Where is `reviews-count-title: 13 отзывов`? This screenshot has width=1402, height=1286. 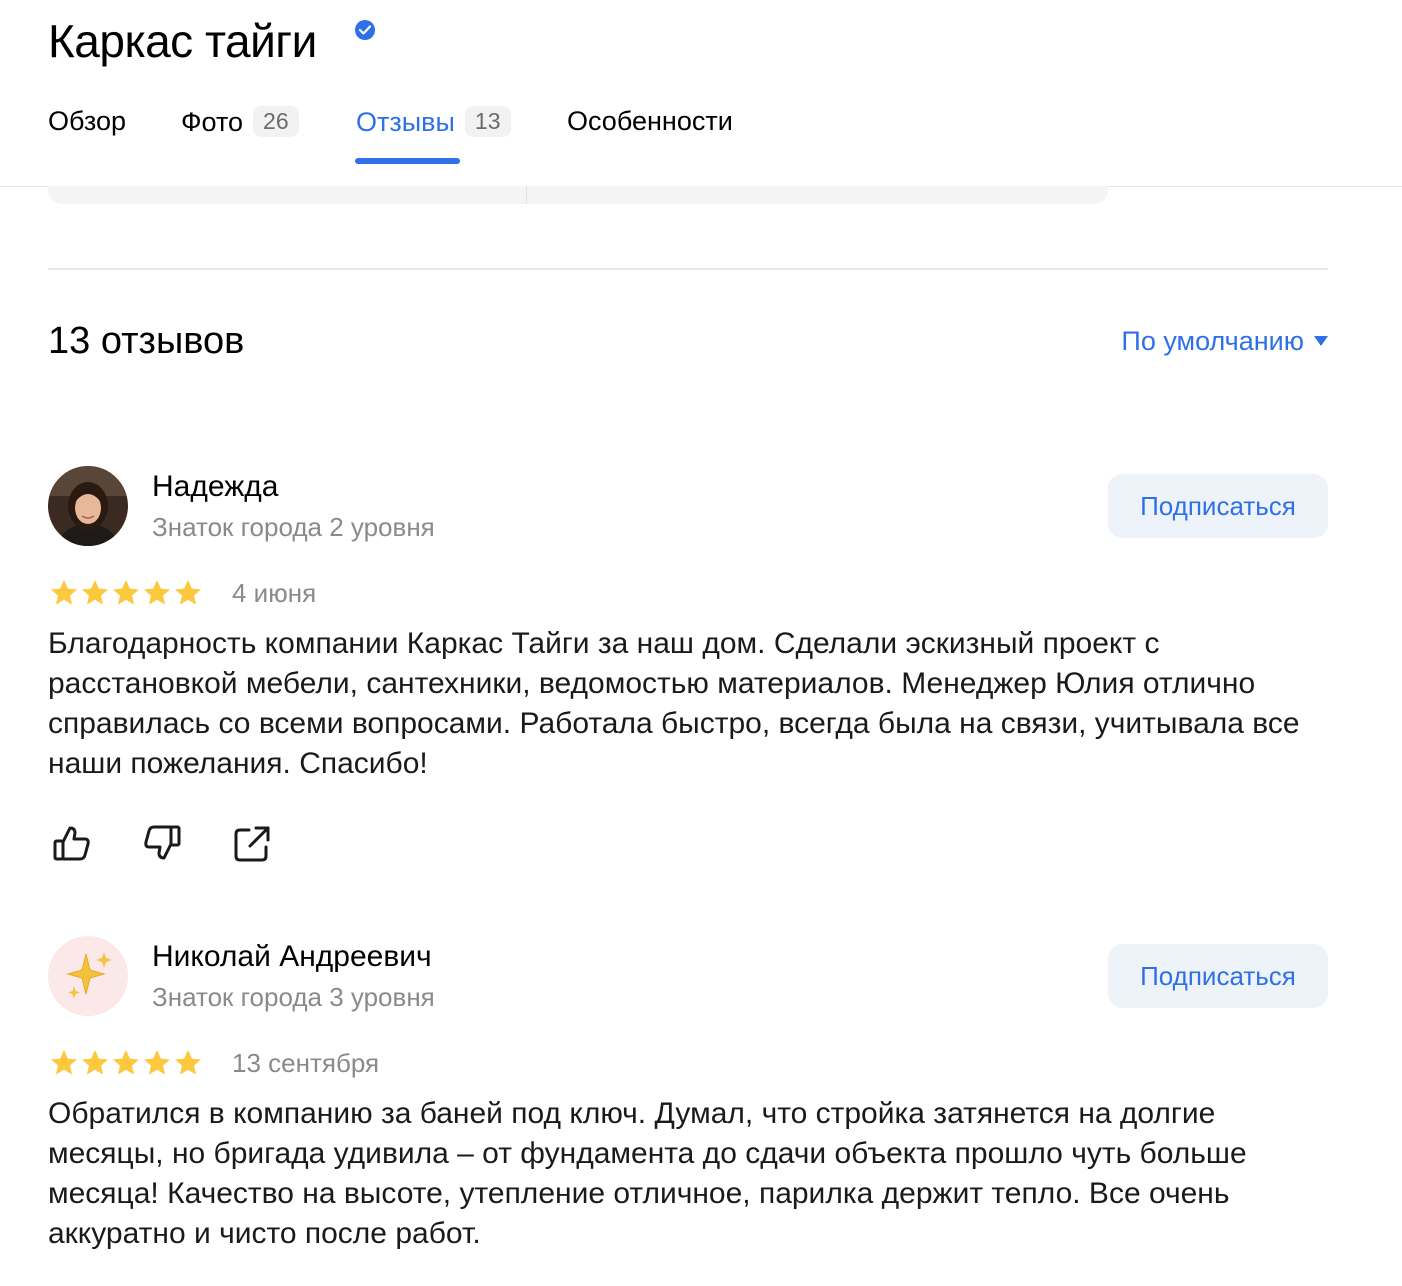 reviews-count-title: 13 отзывов is located at coordinates (146, 341).